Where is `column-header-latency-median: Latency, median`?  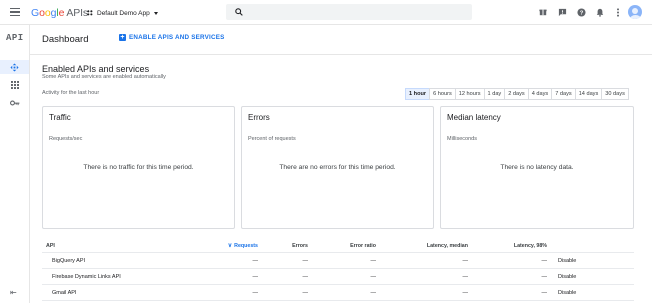
column-header-latency-median: Latency, median is located at coordinates (447, 245).